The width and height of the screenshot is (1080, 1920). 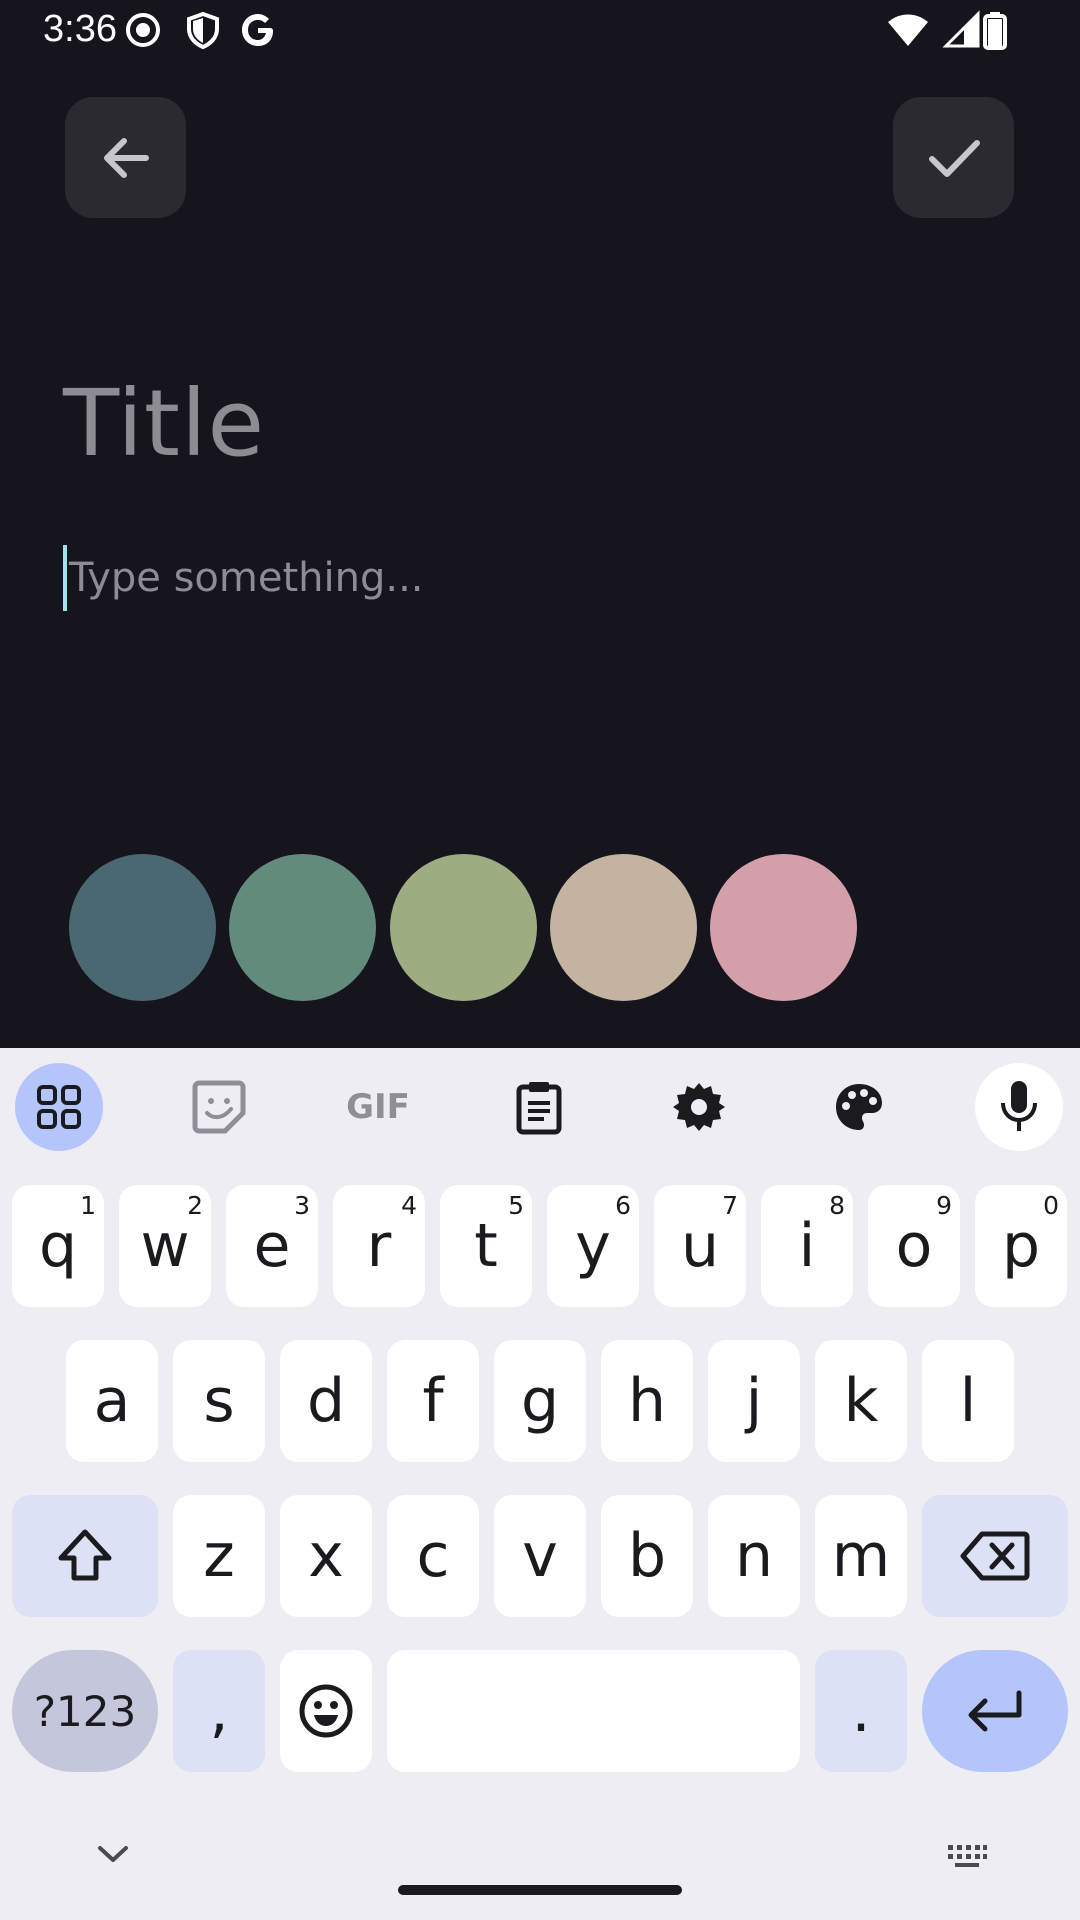 What do you see at coordinates (58, 1246) in the screenshot?
I see `key-q: q1` at bounding box center [58, 1246].